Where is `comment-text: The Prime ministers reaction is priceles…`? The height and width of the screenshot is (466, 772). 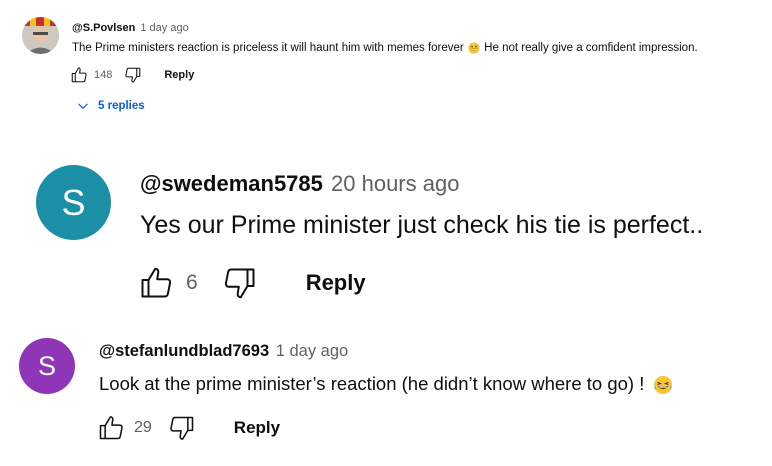 comment-text: The Prime ministers reaction is priceles… is located at coordinates (385, 48).